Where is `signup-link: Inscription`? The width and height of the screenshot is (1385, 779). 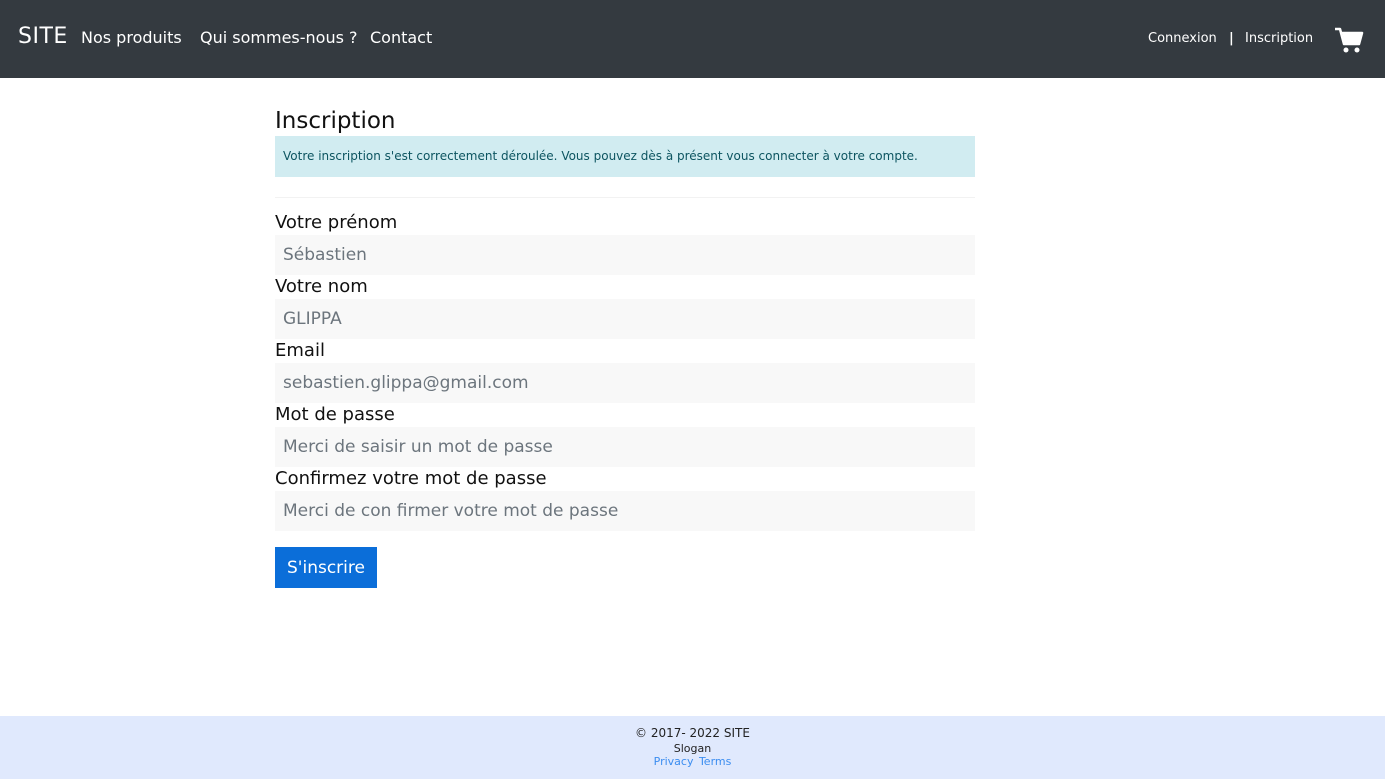 signup-link: Inscription is located at coordinates (1279, 38).